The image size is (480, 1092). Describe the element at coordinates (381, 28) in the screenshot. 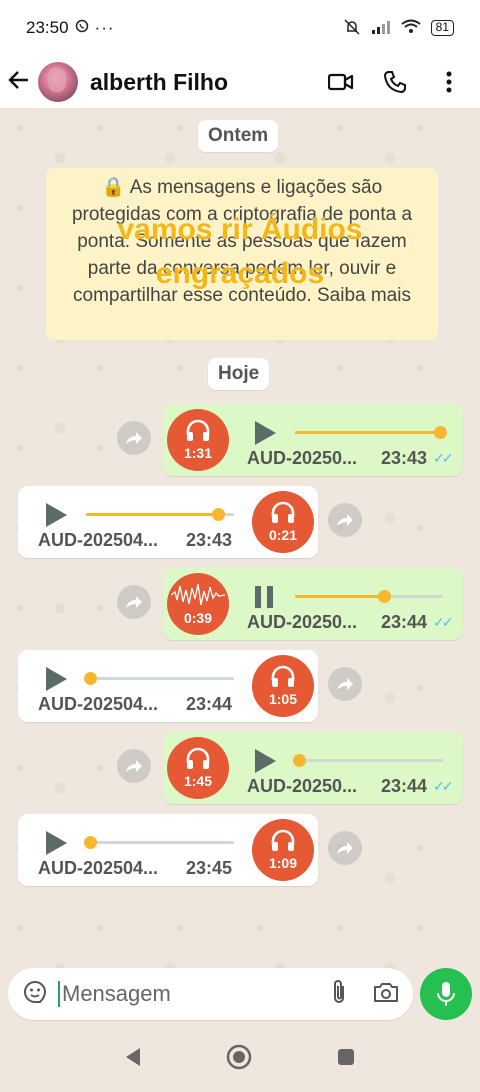

I see `signal-icon` at that location.